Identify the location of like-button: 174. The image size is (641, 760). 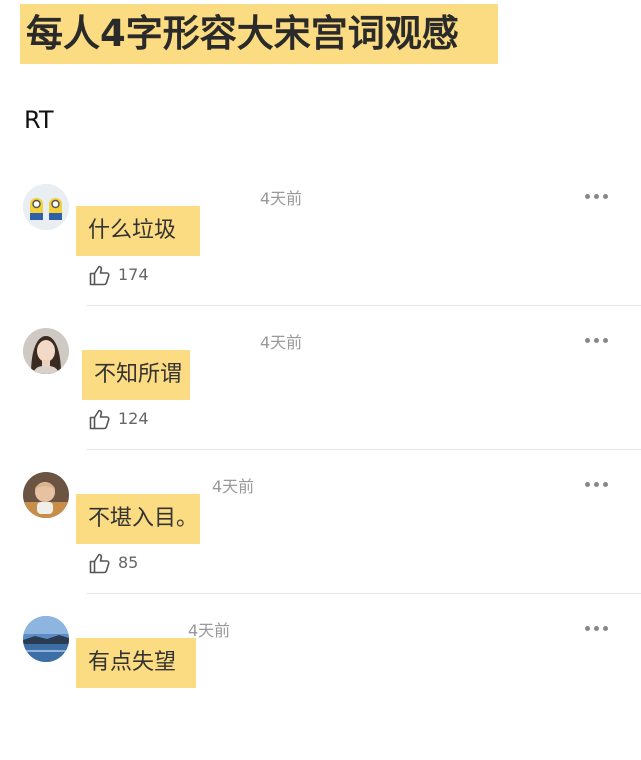
(118, 275).